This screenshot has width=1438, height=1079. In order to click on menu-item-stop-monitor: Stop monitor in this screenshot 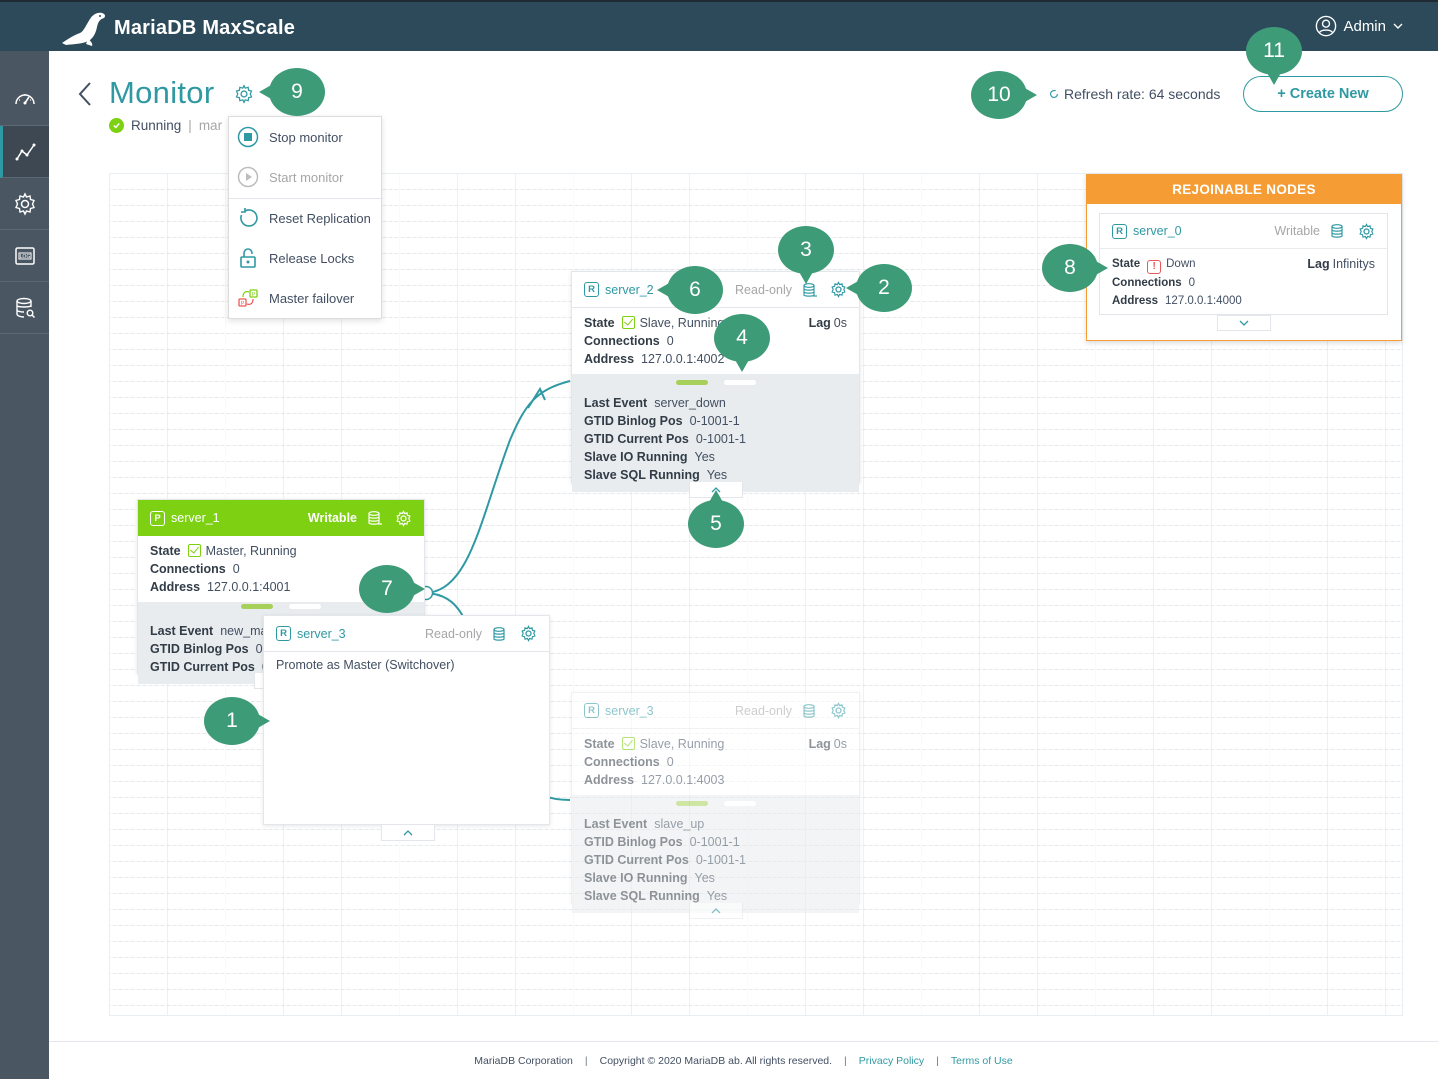, I will do `click(306, 137)`.